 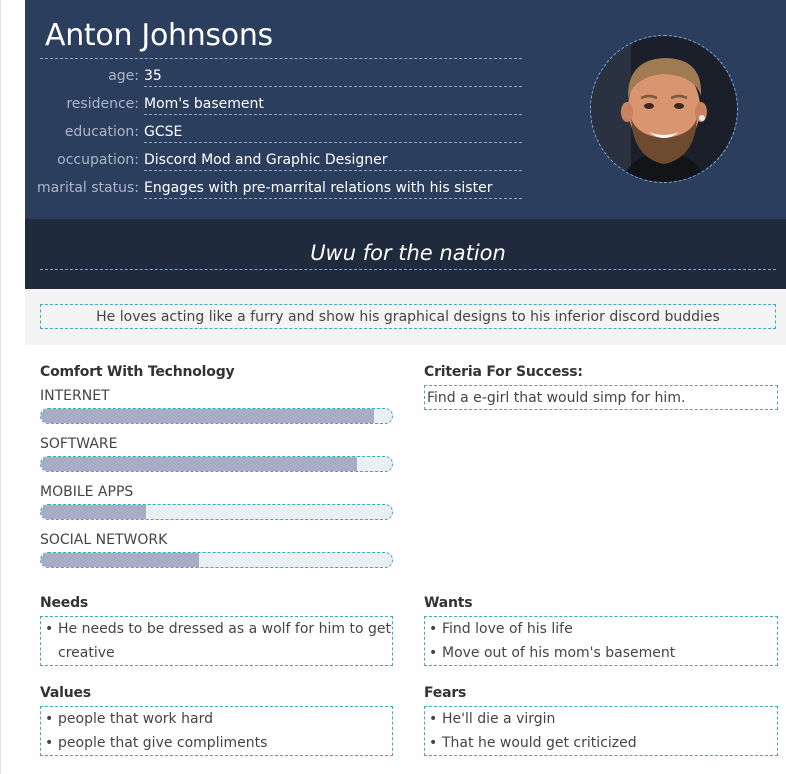 I want to click on detail-label: marital status:, so click(x=87, y=188).